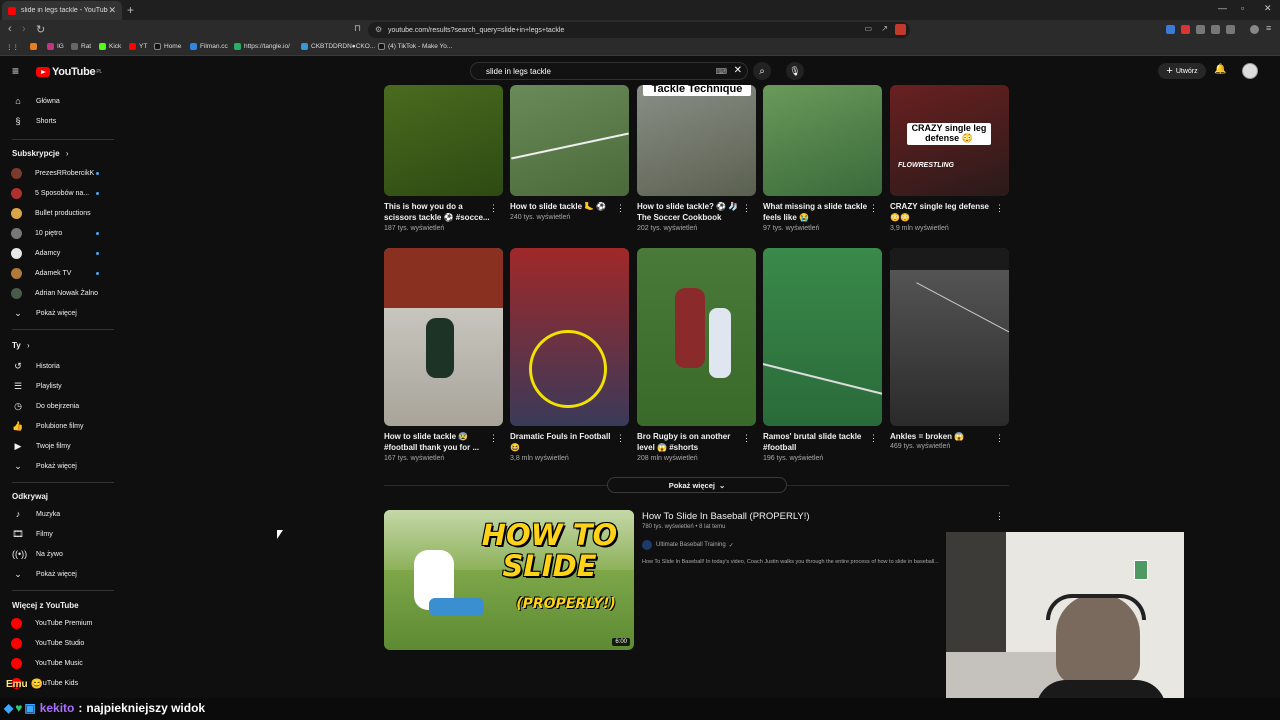  I want to click on reload-icon: ↻, so click(40, 29).